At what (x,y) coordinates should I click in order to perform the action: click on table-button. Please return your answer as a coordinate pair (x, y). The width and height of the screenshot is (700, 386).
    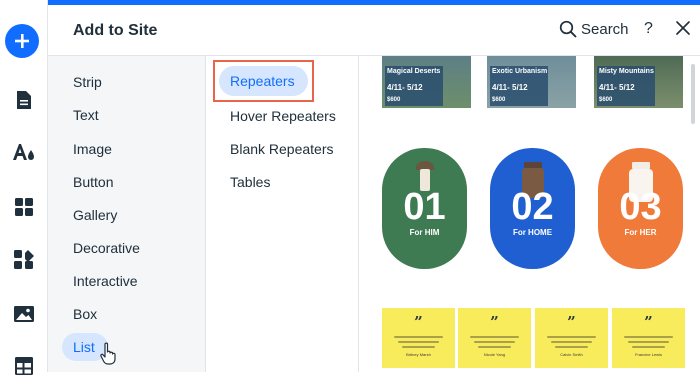
    Looking at the image, I should click on (24, 366).